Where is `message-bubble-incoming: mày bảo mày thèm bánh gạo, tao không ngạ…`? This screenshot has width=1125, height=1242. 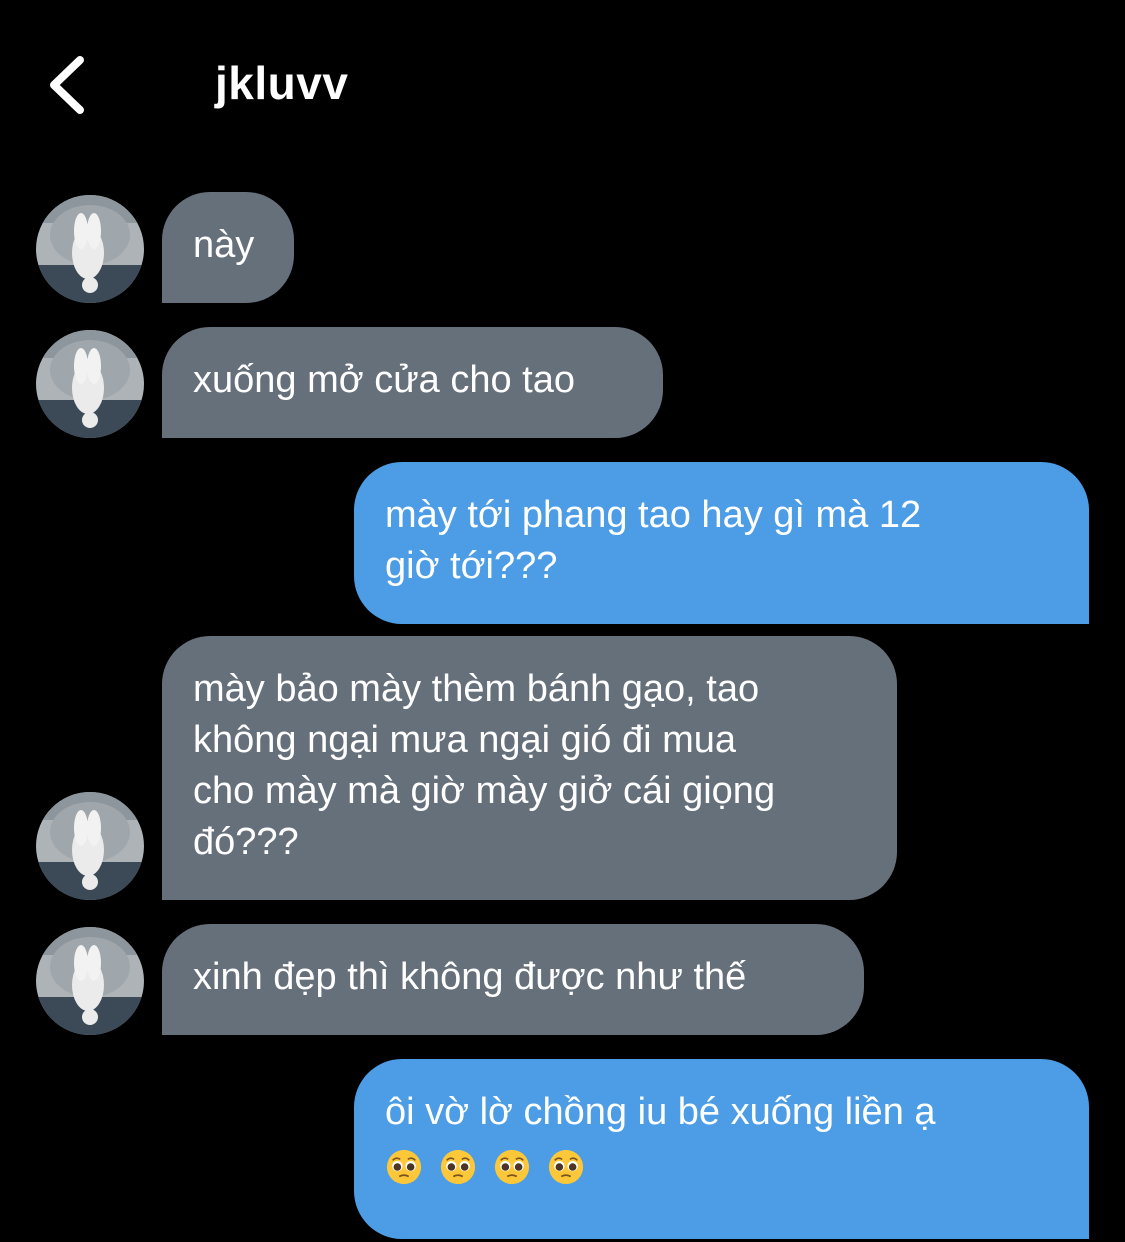 message-bubble-incoming: mày bảo mày thèm bánh gạo, tao không ngạ… is located at coordinates (529, 768).